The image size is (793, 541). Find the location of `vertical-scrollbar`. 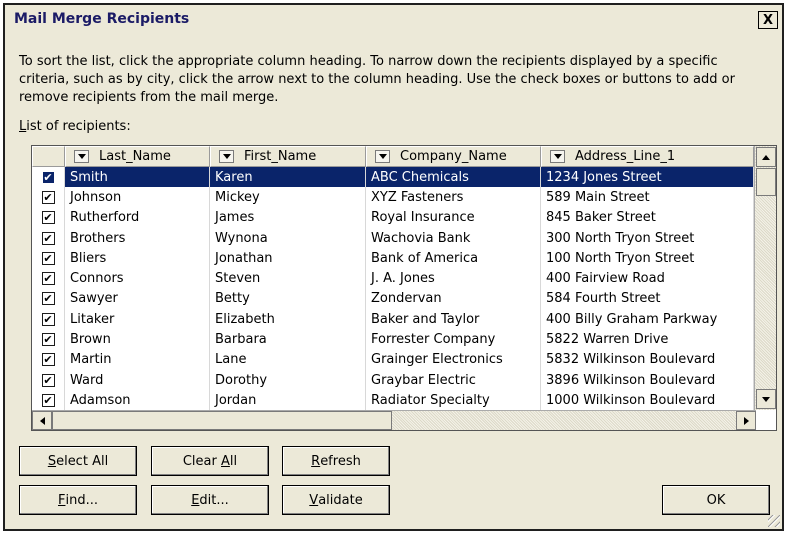

vertical-scrollbar is located at coordinates (765, 278).